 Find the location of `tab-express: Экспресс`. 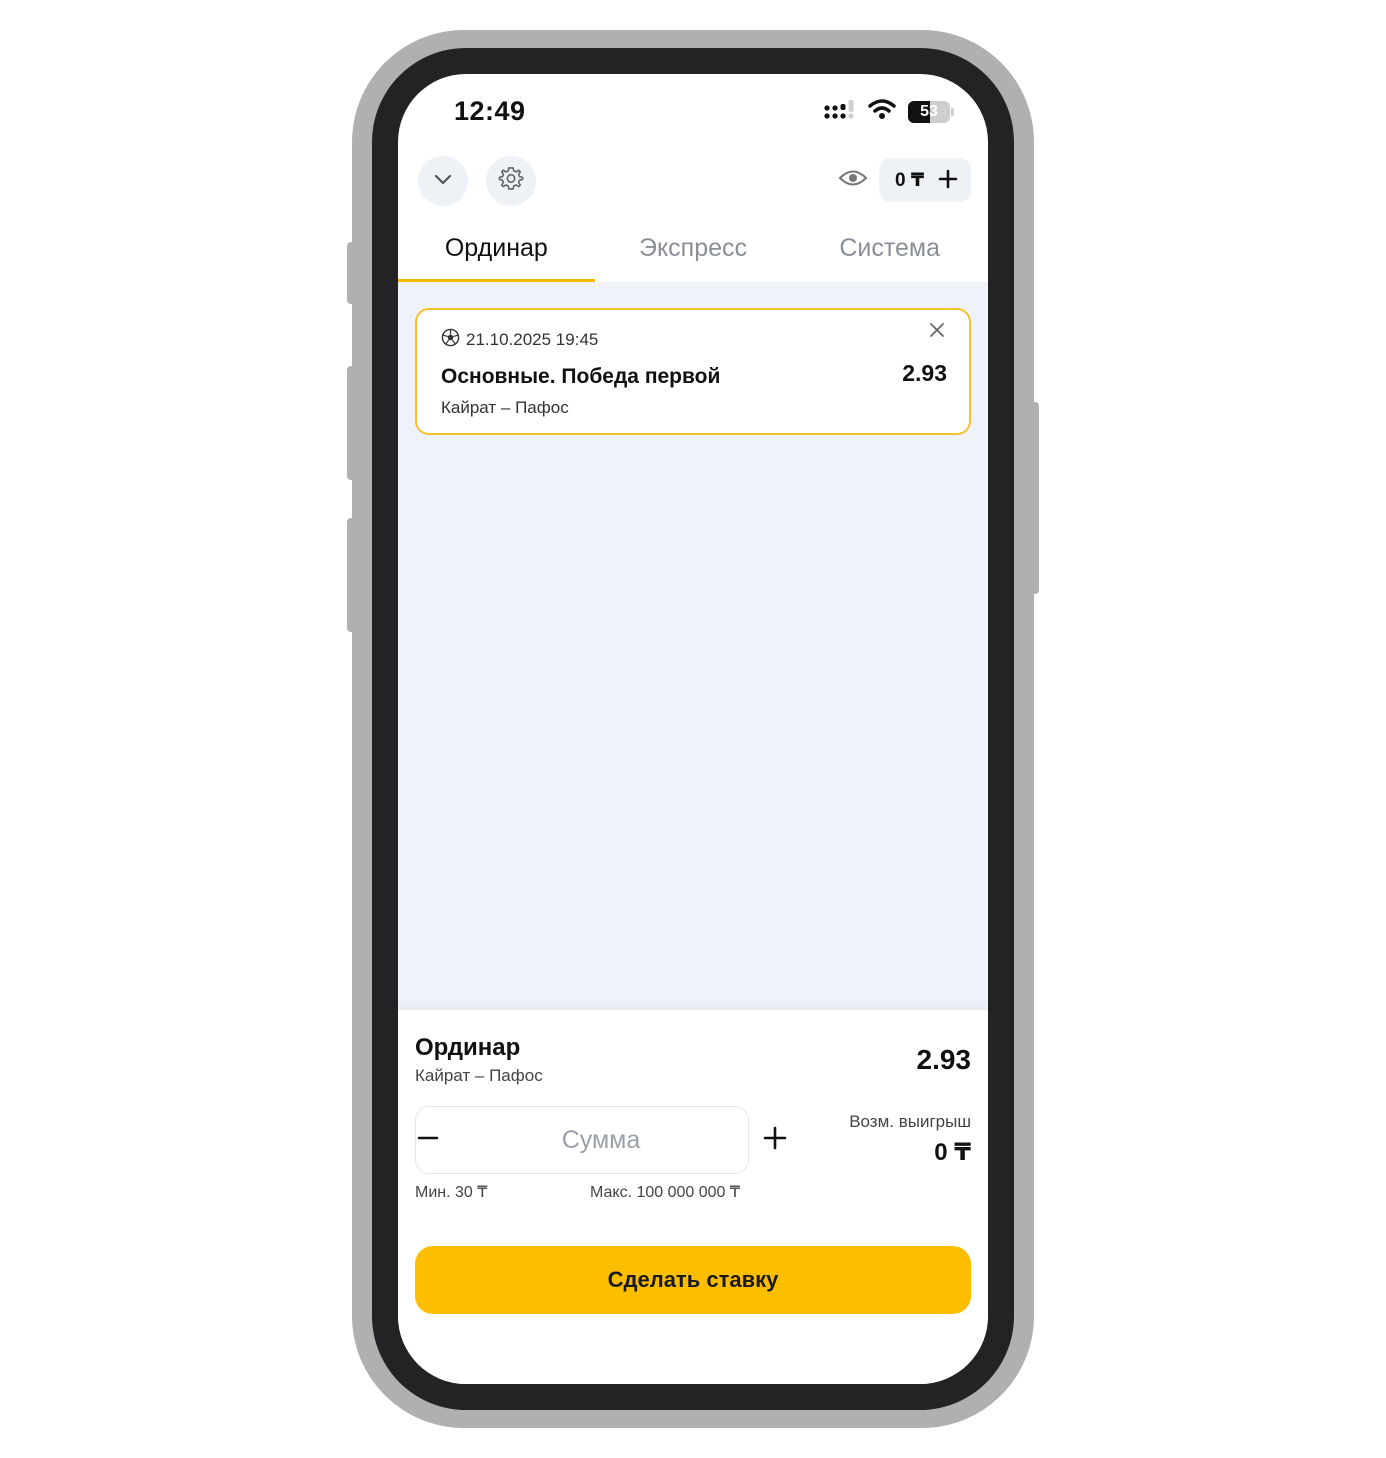

tab-express: Экспресс is located at coordinates (693, 253).